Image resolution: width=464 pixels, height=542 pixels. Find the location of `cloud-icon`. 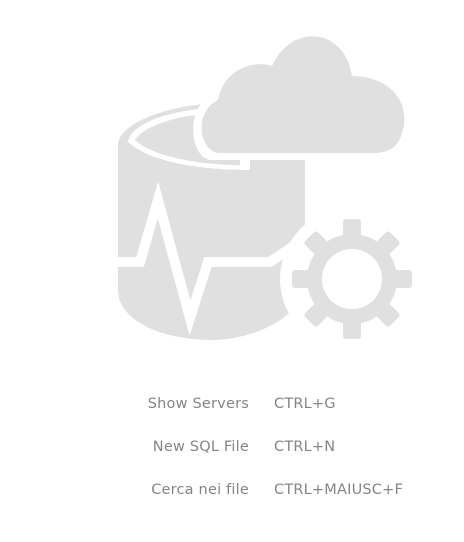

cloud-icon is located at coordinates (302, 94).